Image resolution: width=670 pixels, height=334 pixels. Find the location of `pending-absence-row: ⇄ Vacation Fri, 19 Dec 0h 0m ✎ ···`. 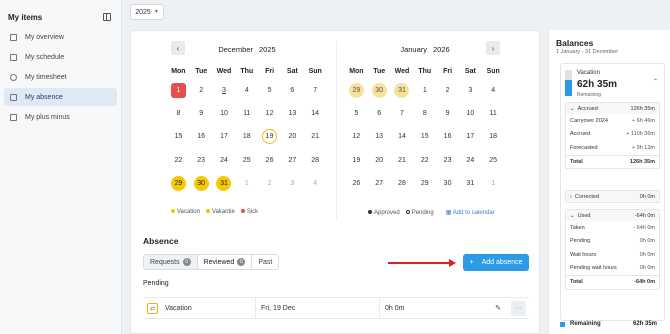

pending-absence-row: ⇄ Vacation Fri, 19 Dec 0h 0m ✎ ··· is located at coordinates (336, 308).